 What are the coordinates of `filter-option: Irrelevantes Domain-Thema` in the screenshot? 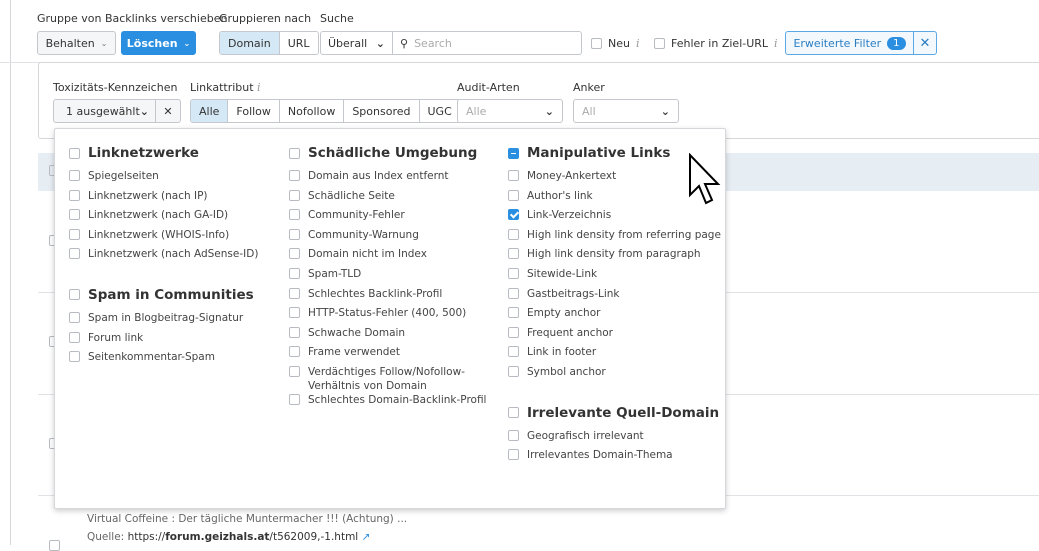 It's located at (615, 458).